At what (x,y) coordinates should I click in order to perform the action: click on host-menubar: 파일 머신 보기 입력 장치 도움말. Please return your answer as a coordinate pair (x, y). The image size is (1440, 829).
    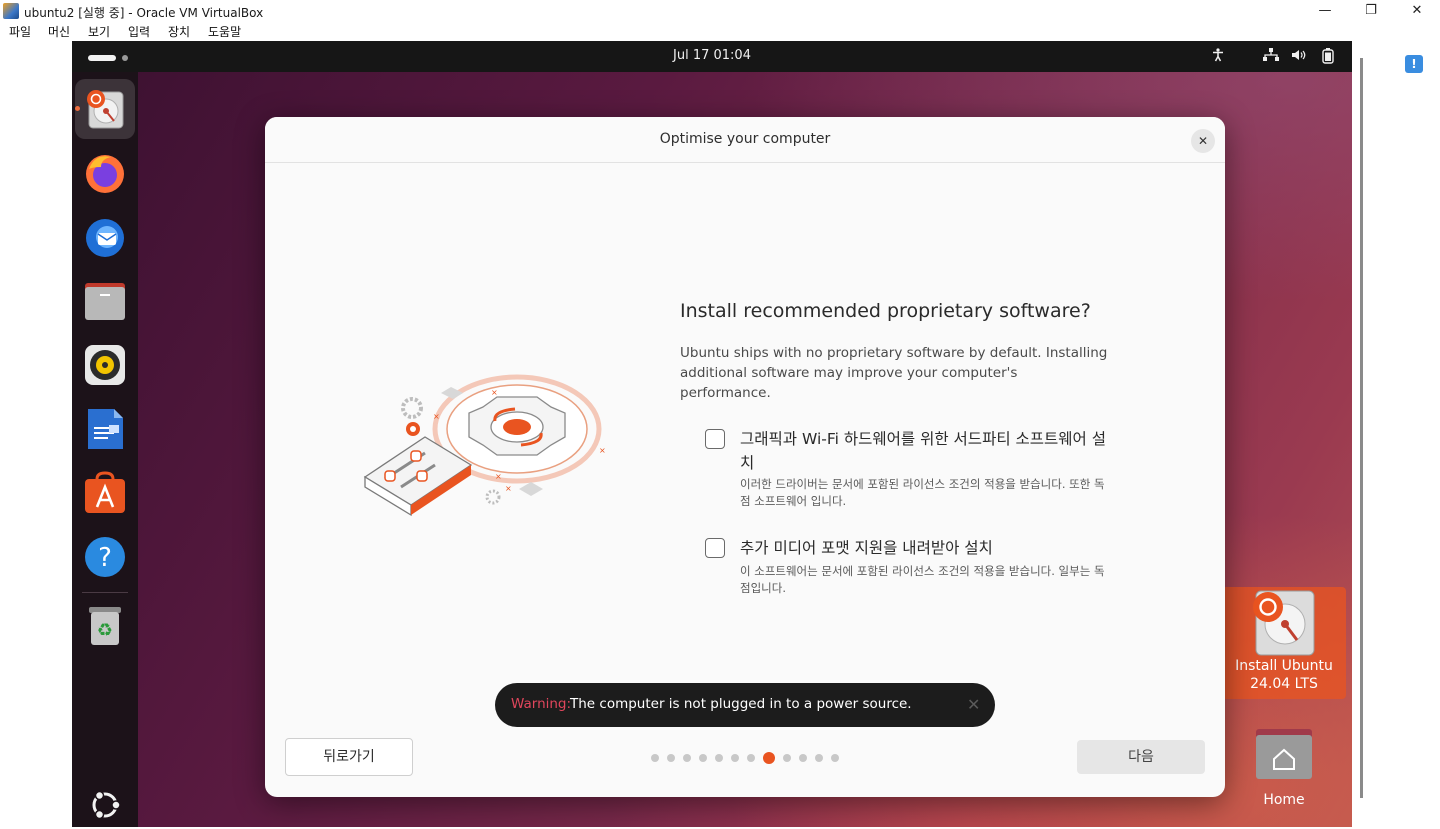
    Looking at the image, I should click on (720, 31).